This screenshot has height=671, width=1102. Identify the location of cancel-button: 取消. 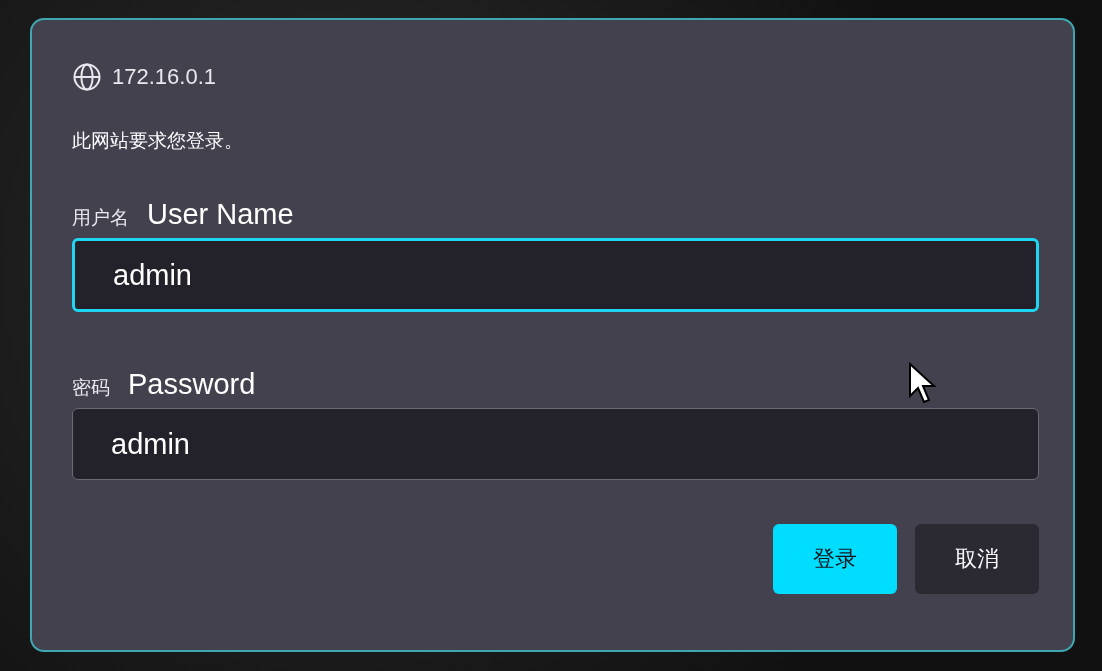
(977, 559).